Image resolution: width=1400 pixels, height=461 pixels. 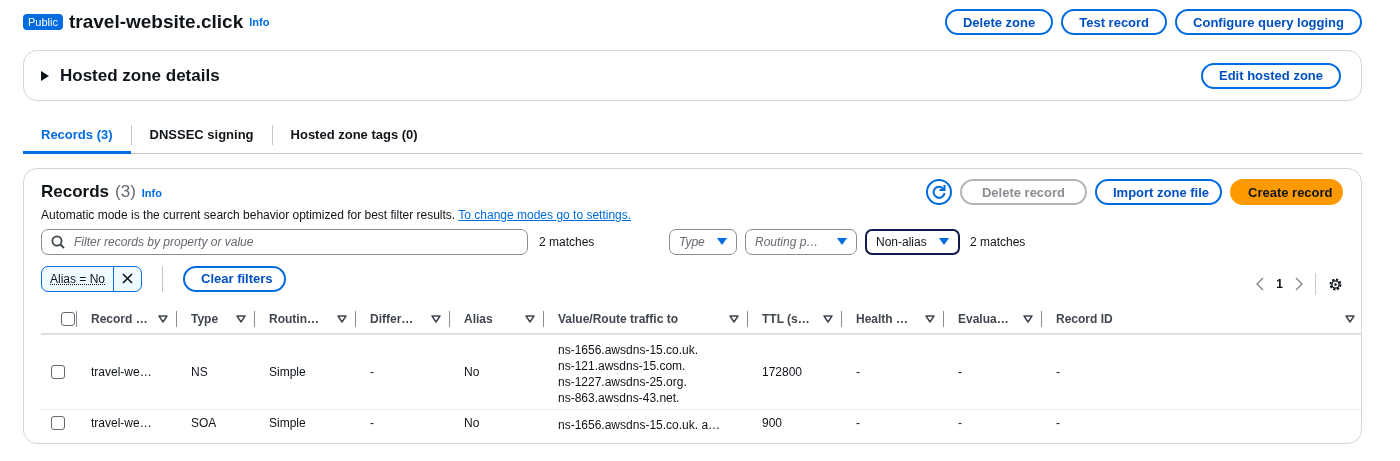 What do you see at coordinates (43, 22) in the screenshot?
I see `public-badge: Public` at bounding box center [43, 22].